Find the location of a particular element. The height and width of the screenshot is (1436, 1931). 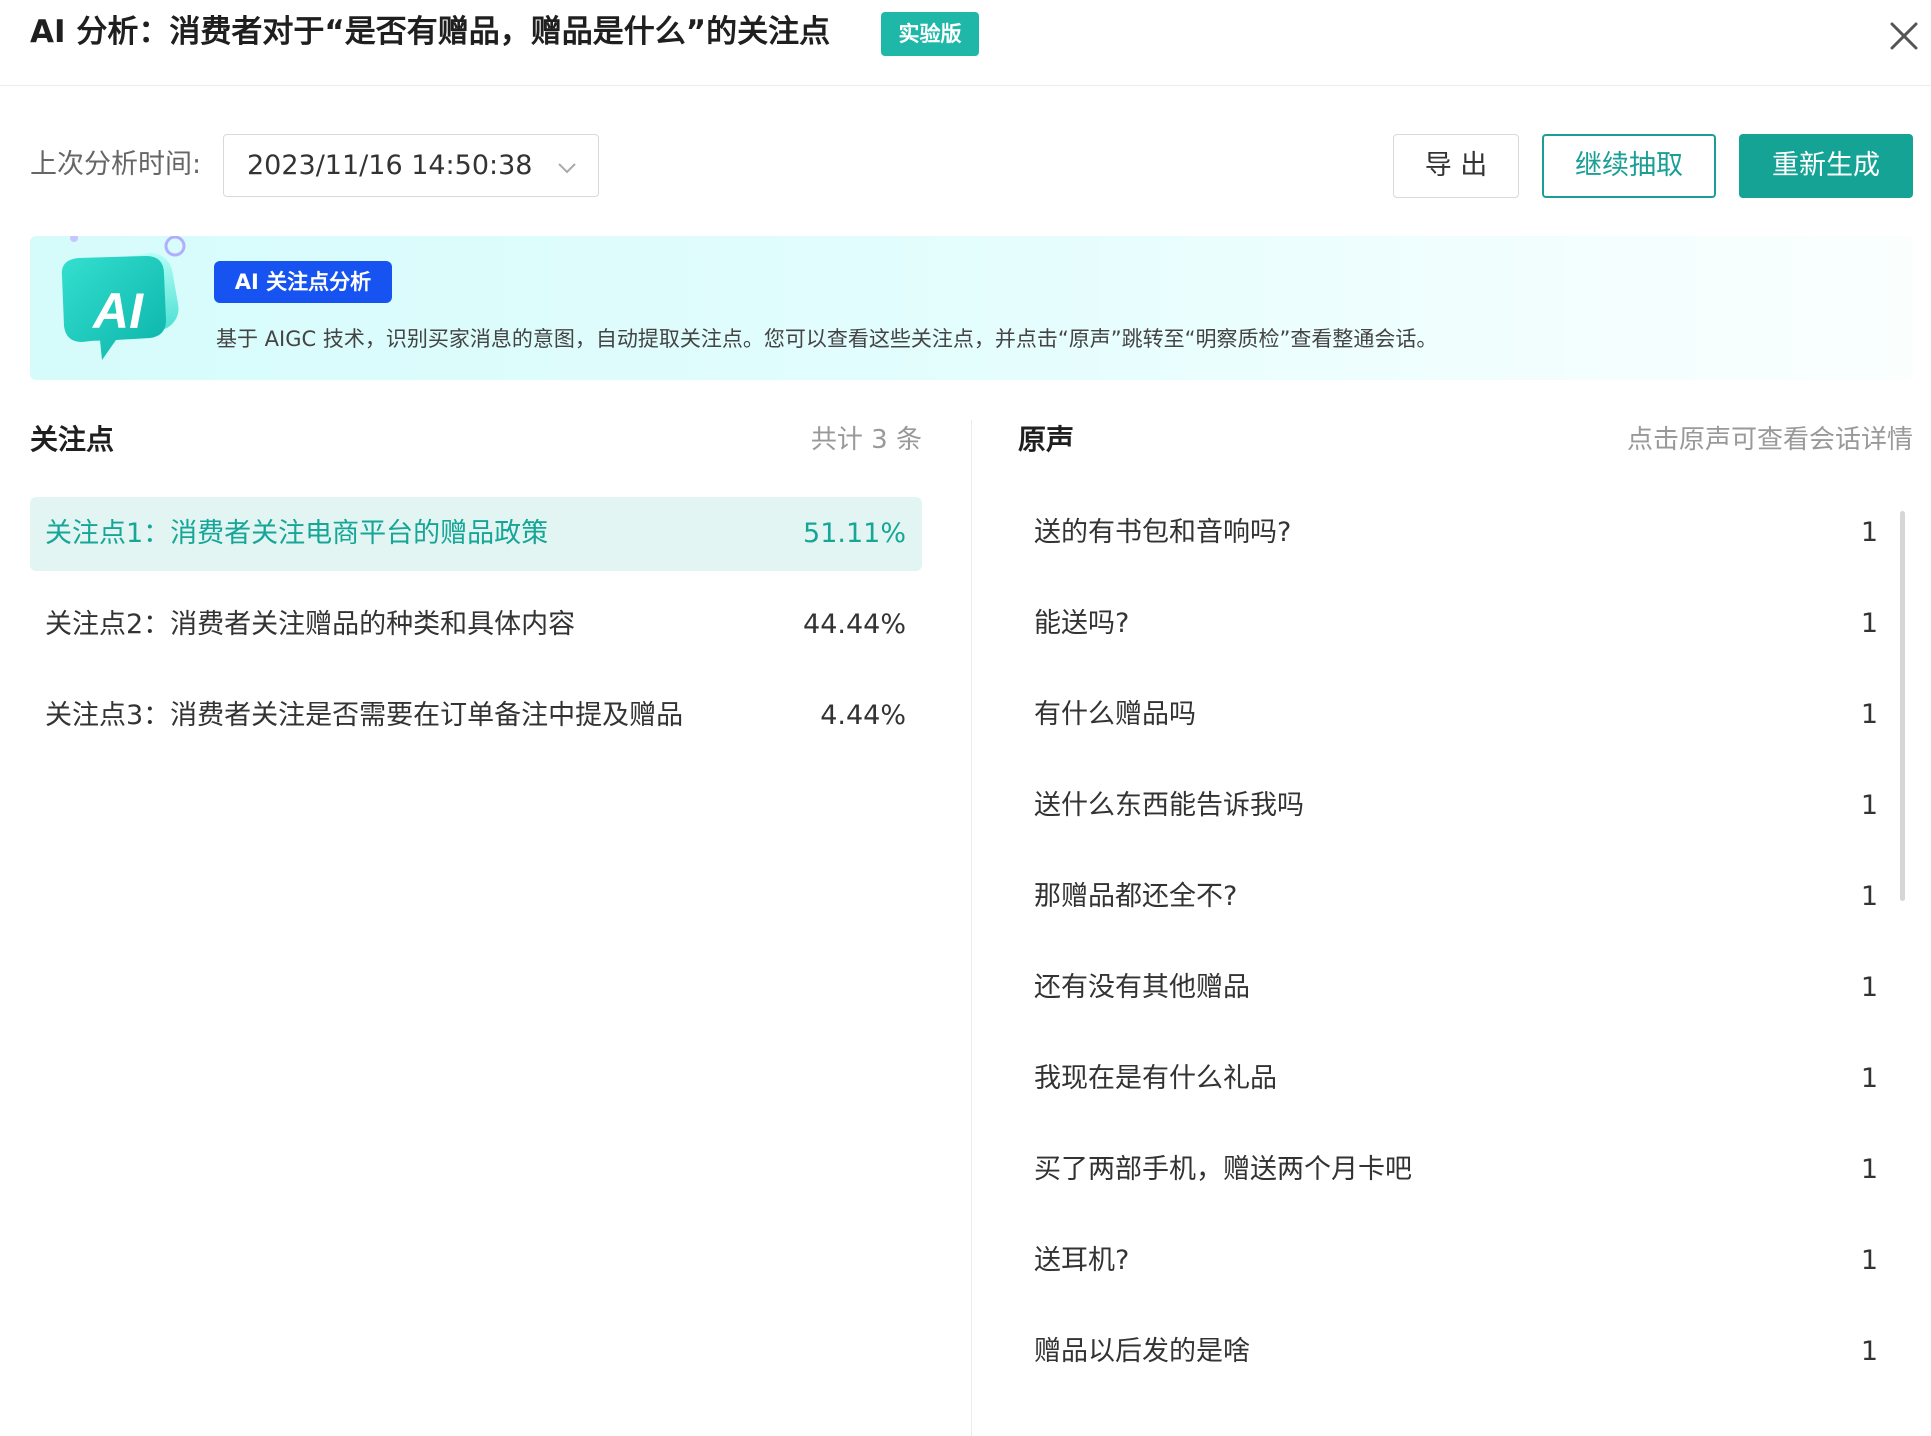

analysis-time-select: 2023/11/16 14:50:38 is located at coordinates (411, 165).